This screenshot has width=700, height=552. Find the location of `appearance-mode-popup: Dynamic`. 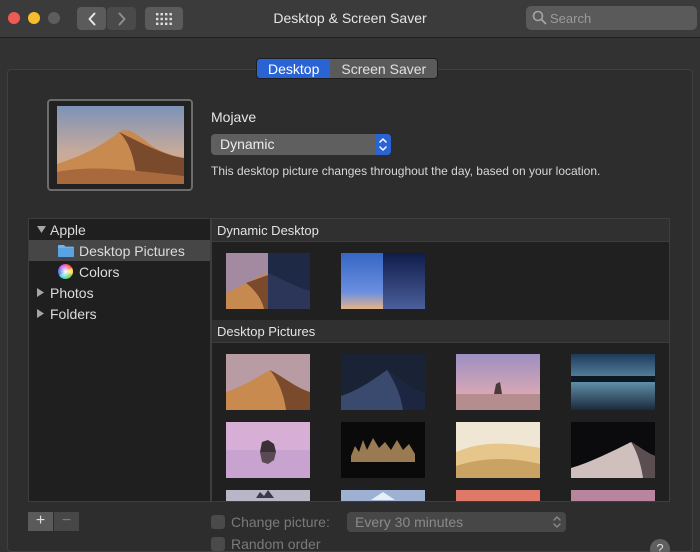

appearance-mode-popup: Dynamic is located at coordinates (301, 144).